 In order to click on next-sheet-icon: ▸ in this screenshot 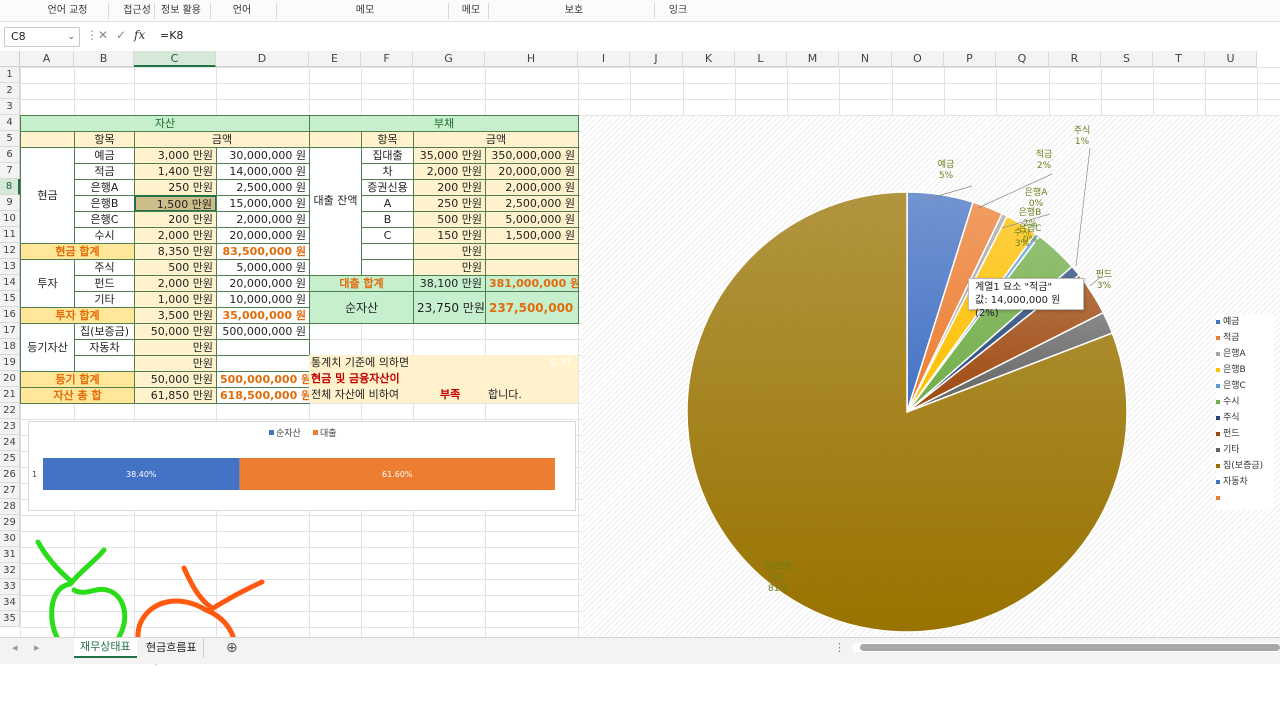, I will do `click(37, 648)`.